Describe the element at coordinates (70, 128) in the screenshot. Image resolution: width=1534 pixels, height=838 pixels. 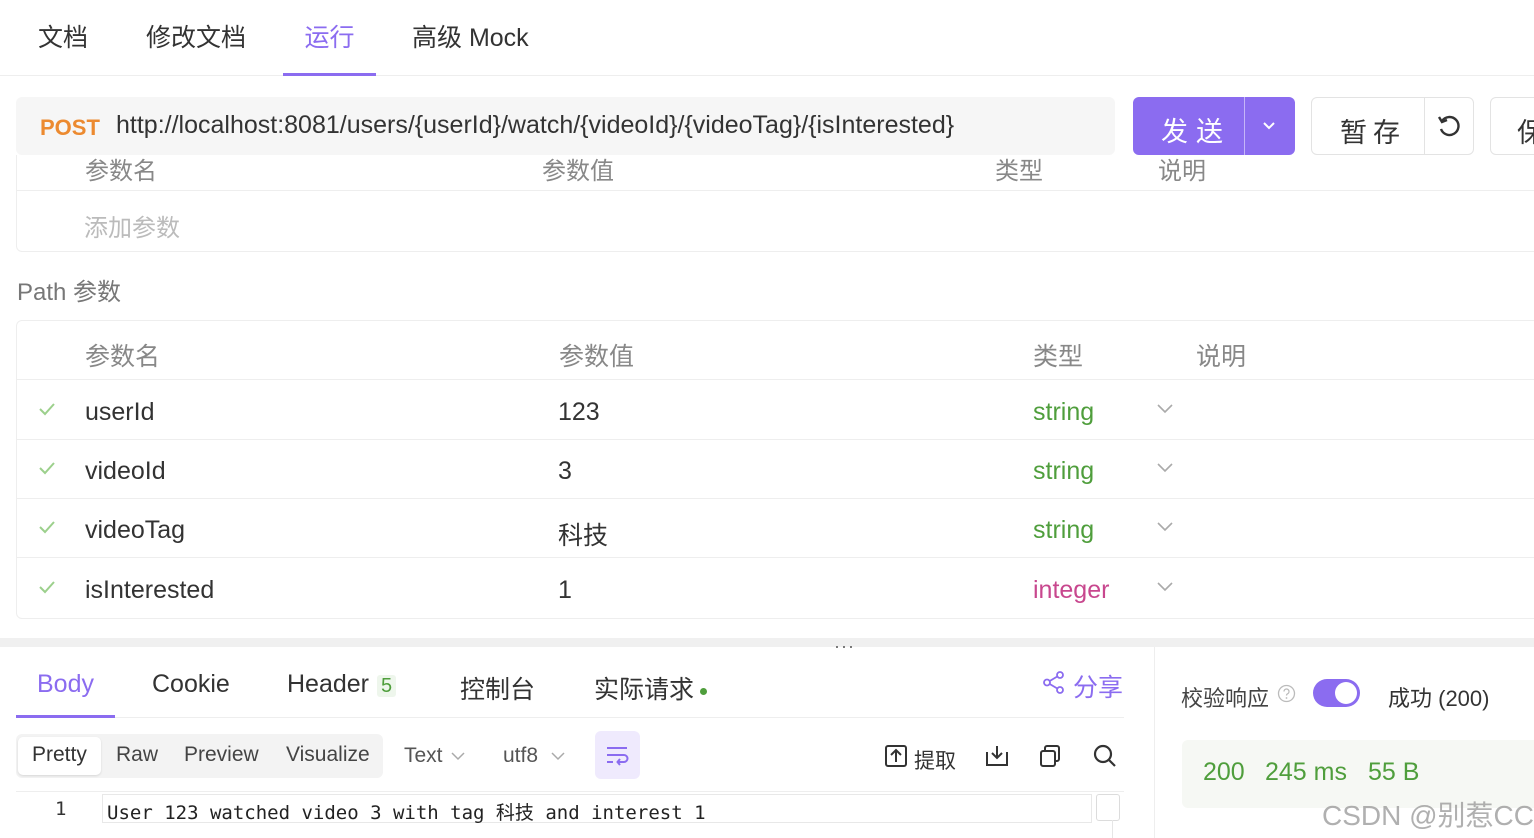
I see `method-selector: POST` at that location.